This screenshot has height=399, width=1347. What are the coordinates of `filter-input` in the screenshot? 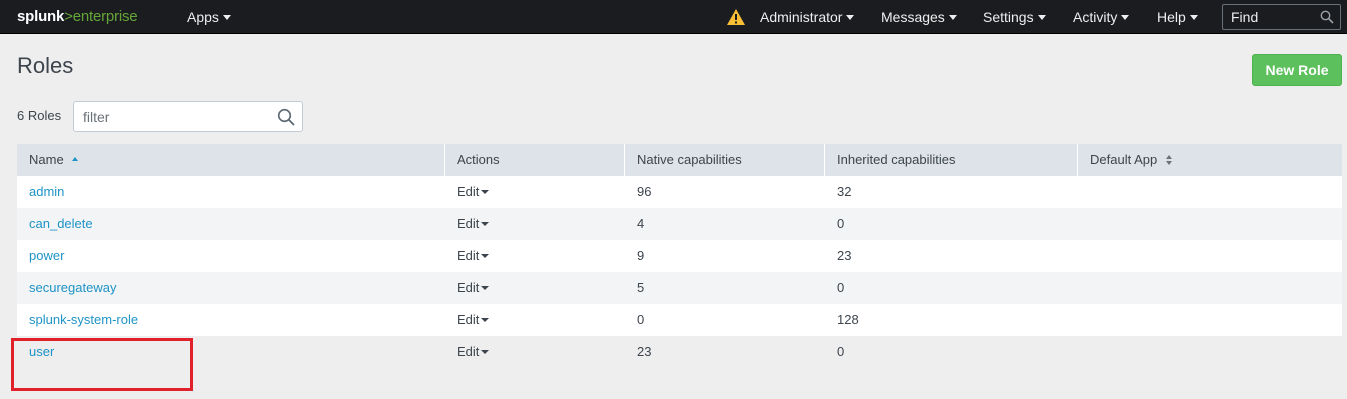 It's located at (174, 116).